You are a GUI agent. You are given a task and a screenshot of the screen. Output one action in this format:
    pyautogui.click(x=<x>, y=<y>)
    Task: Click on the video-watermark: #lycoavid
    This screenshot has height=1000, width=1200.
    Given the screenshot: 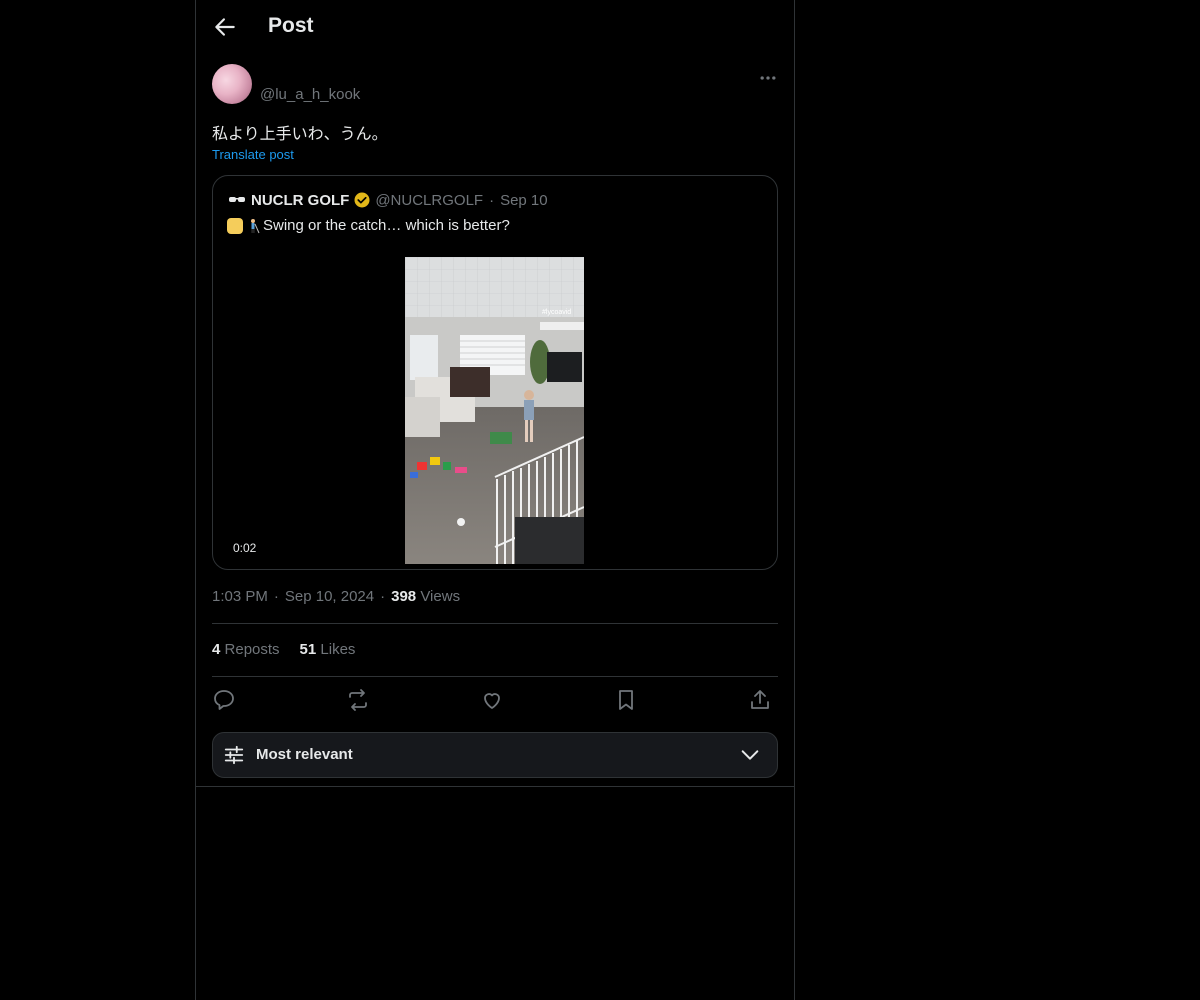 What is the action you would take?
    pyautogui.click(x=556, y=312)
    